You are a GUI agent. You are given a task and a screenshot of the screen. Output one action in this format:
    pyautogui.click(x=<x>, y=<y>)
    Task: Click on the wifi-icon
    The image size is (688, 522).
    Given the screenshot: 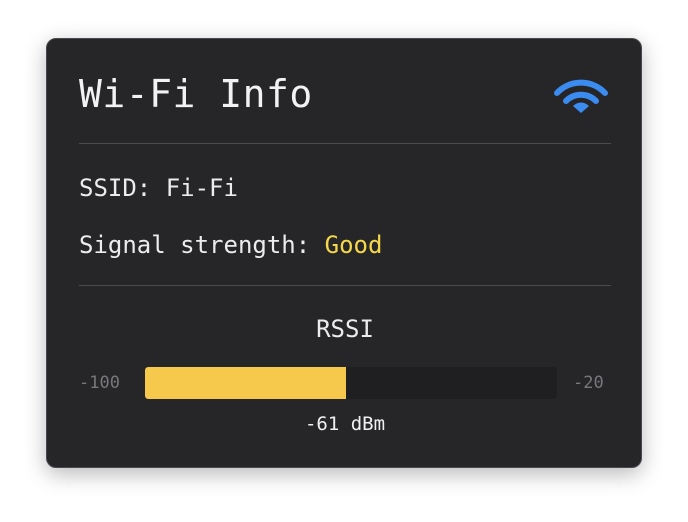 What is the action you would take?
    pyautogui.click(x=581, y=96)
    